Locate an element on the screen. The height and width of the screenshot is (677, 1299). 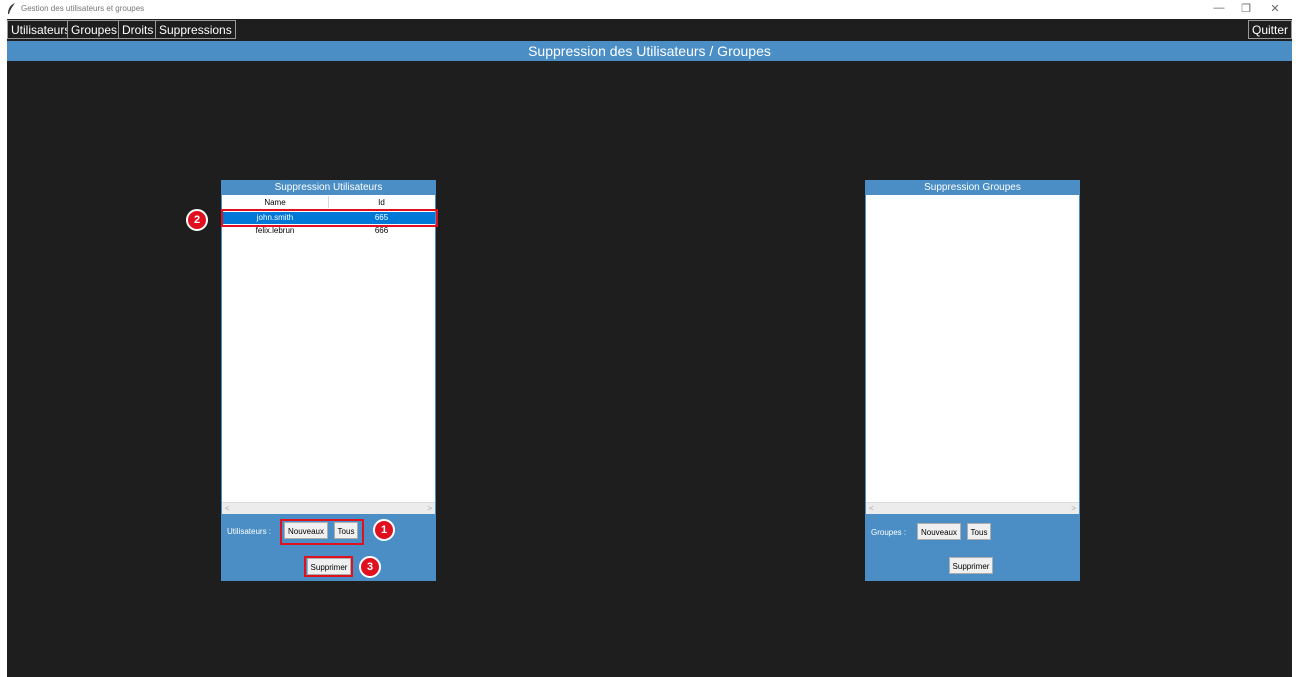
maximize-button: ❐ is located at coordinates (1246, 8).